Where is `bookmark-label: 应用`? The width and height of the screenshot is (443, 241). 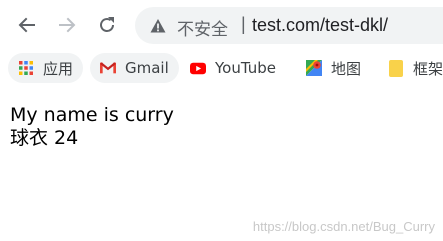
bookmark-label: 应用 is located at coordinates (58, 68).